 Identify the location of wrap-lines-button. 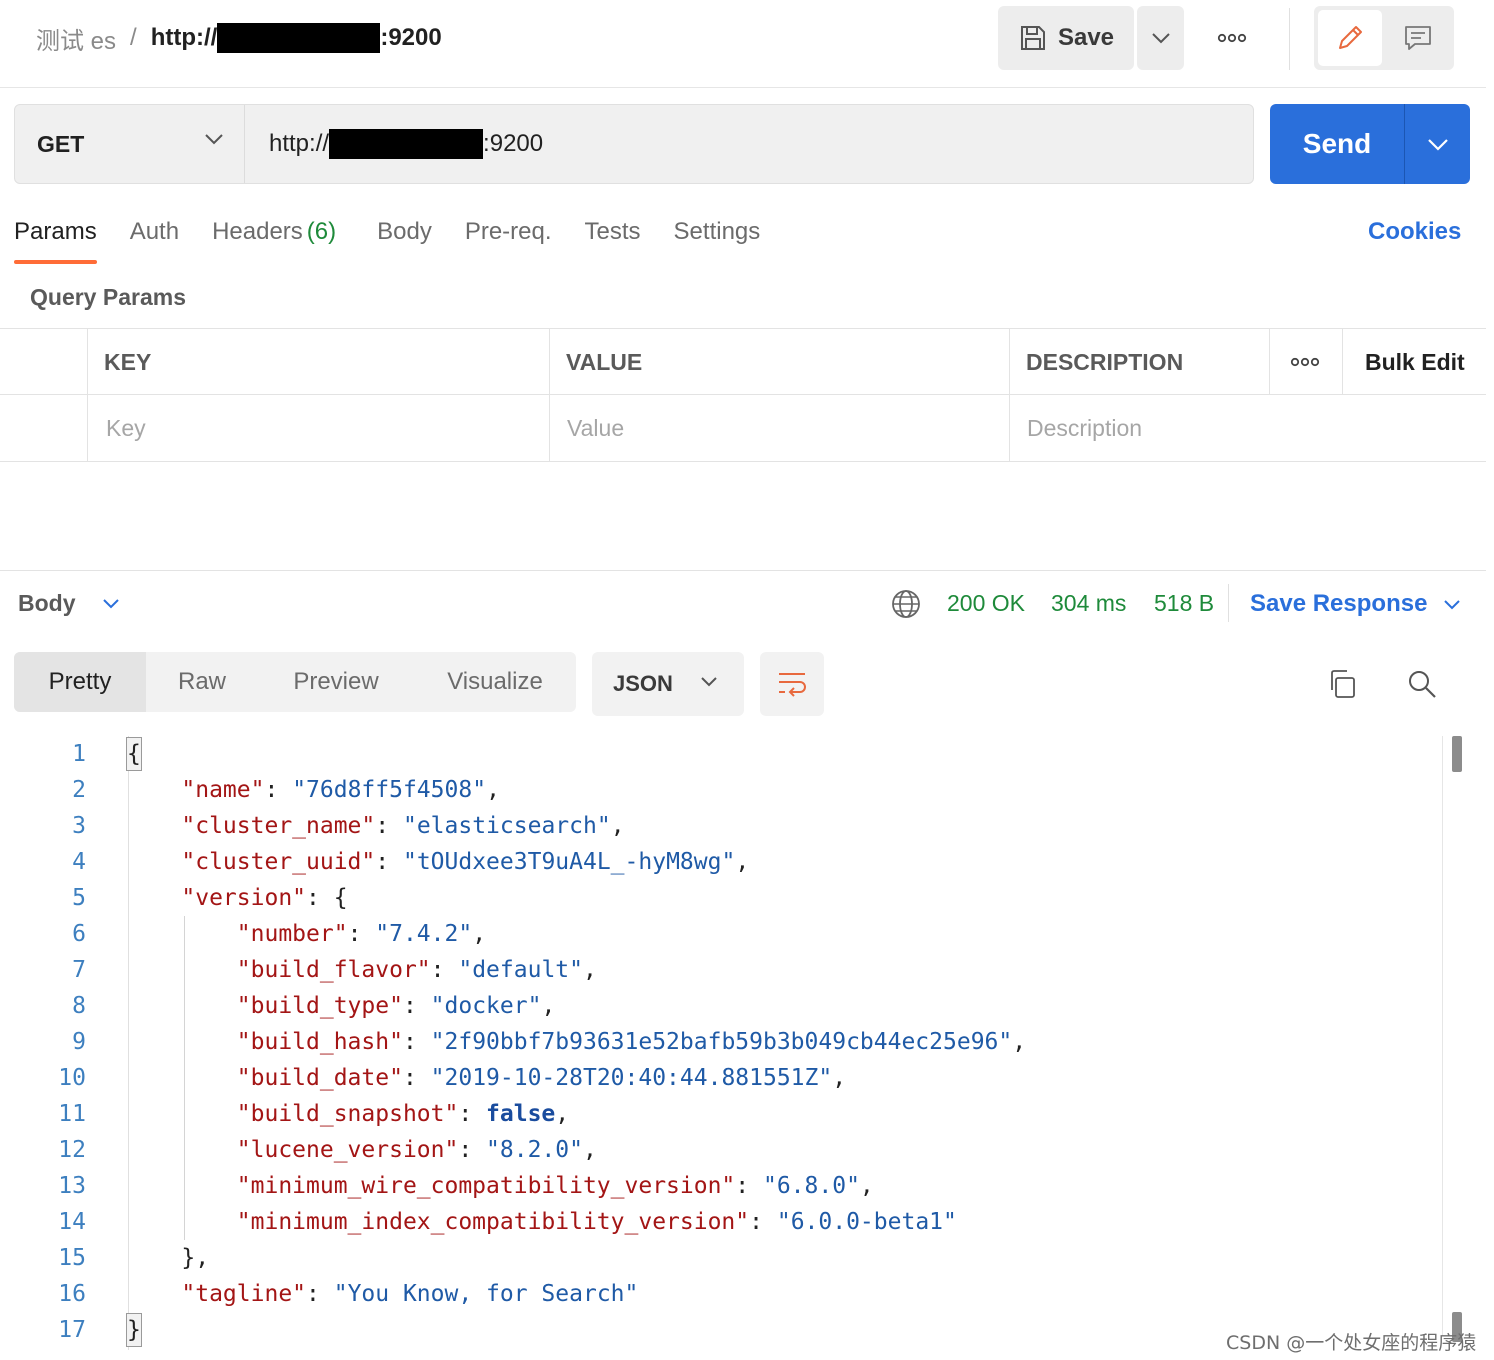
(792, 684).